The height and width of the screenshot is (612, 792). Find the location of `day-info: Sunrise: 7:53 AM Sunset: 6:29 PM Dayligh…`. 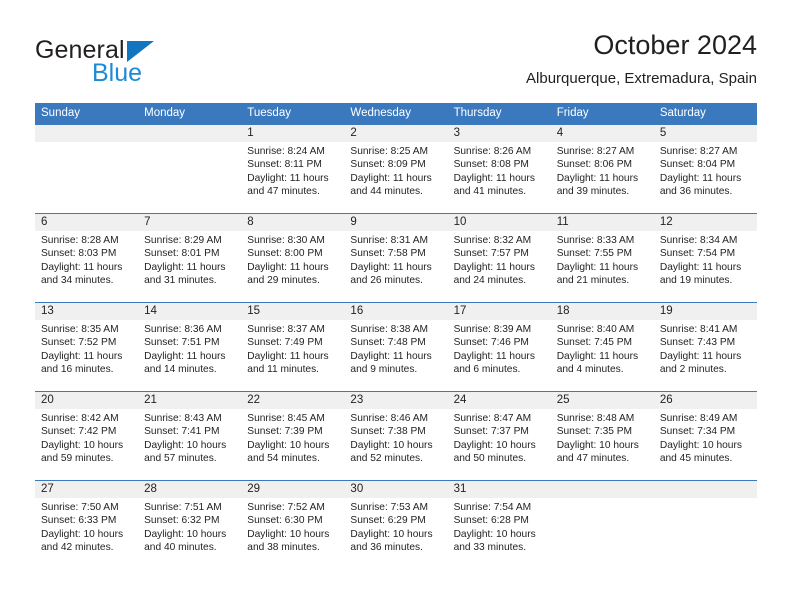

day-info: Sunrise: 7:53 AM Sunset: 6:29 PM Dayligh… is located at coordinates (395, 526).